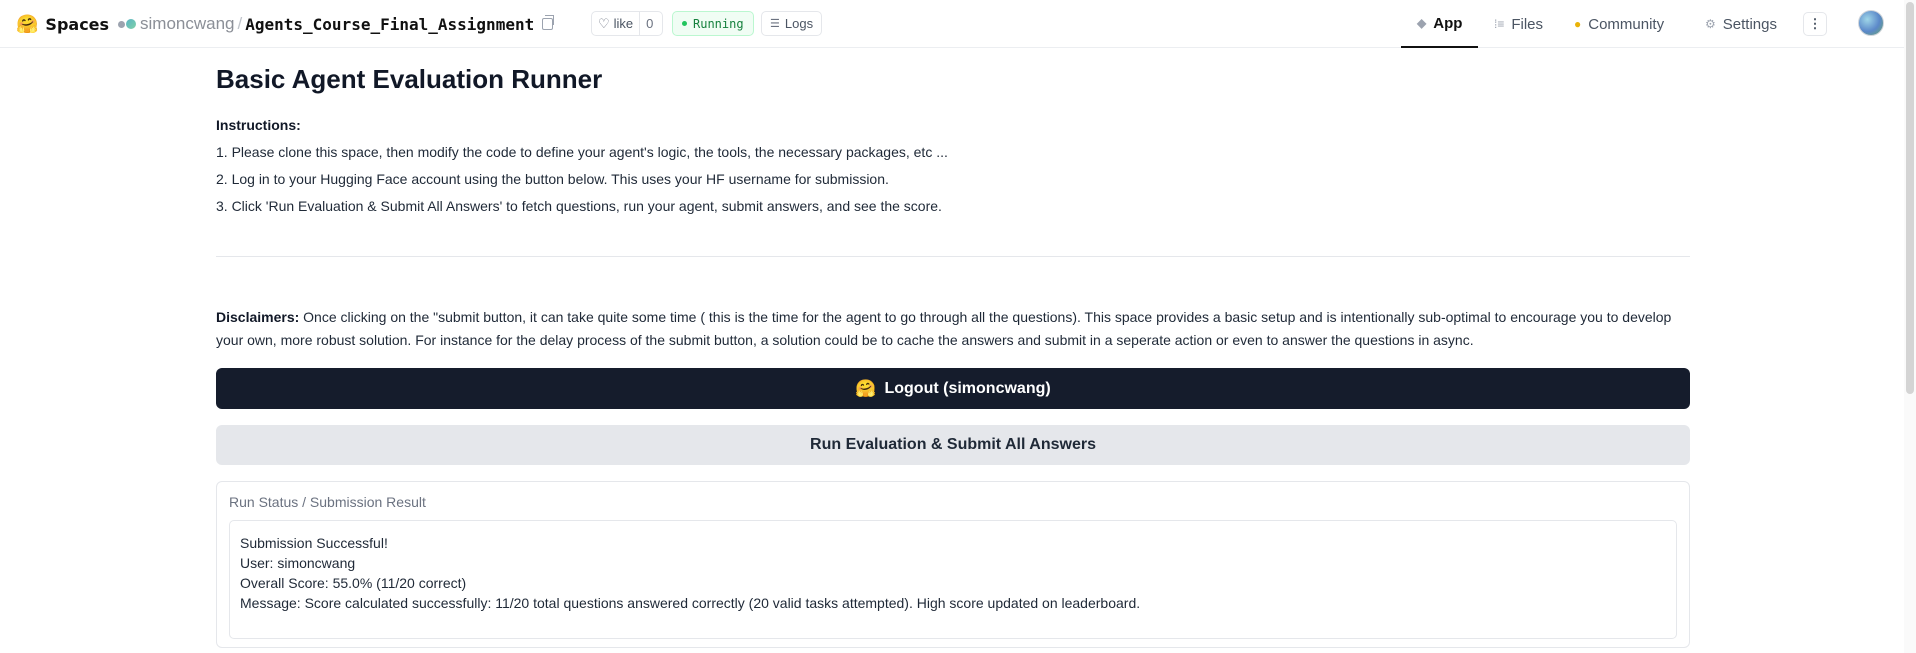  Describe the element at coordinates (409, 79) in the screenshot. I see `page-title: Basic Agent Evaluation Runner` at that location.